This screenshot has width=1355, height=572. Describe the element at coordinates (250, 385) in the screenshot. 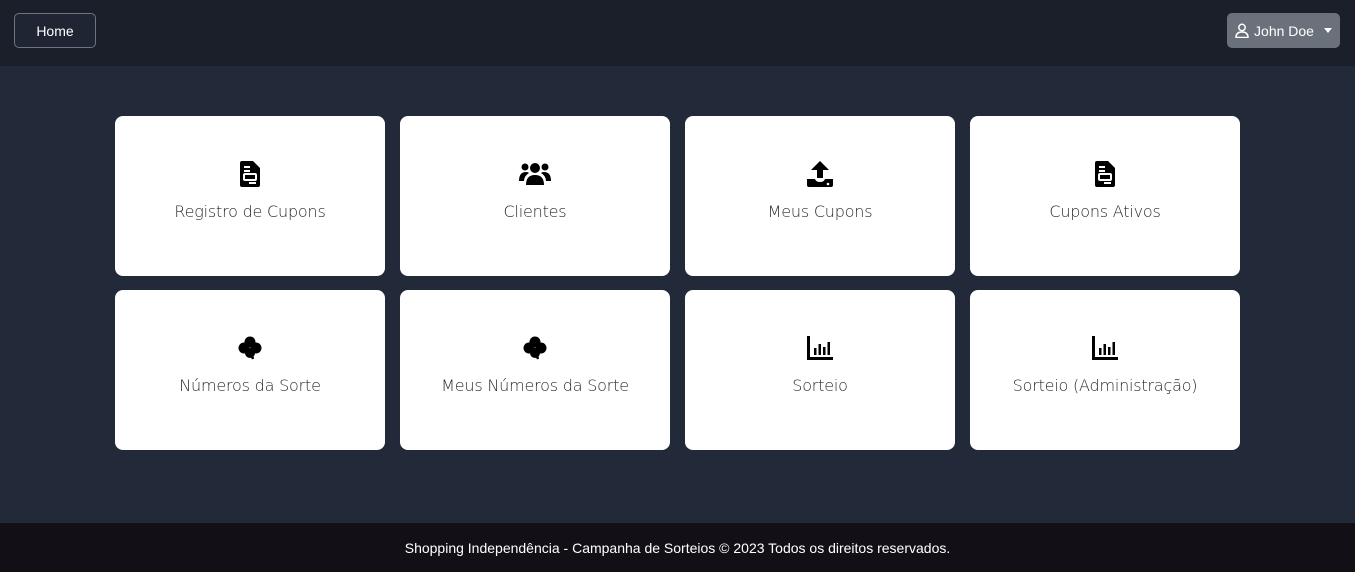

I see `card-label: Números da Sorte` at that location.